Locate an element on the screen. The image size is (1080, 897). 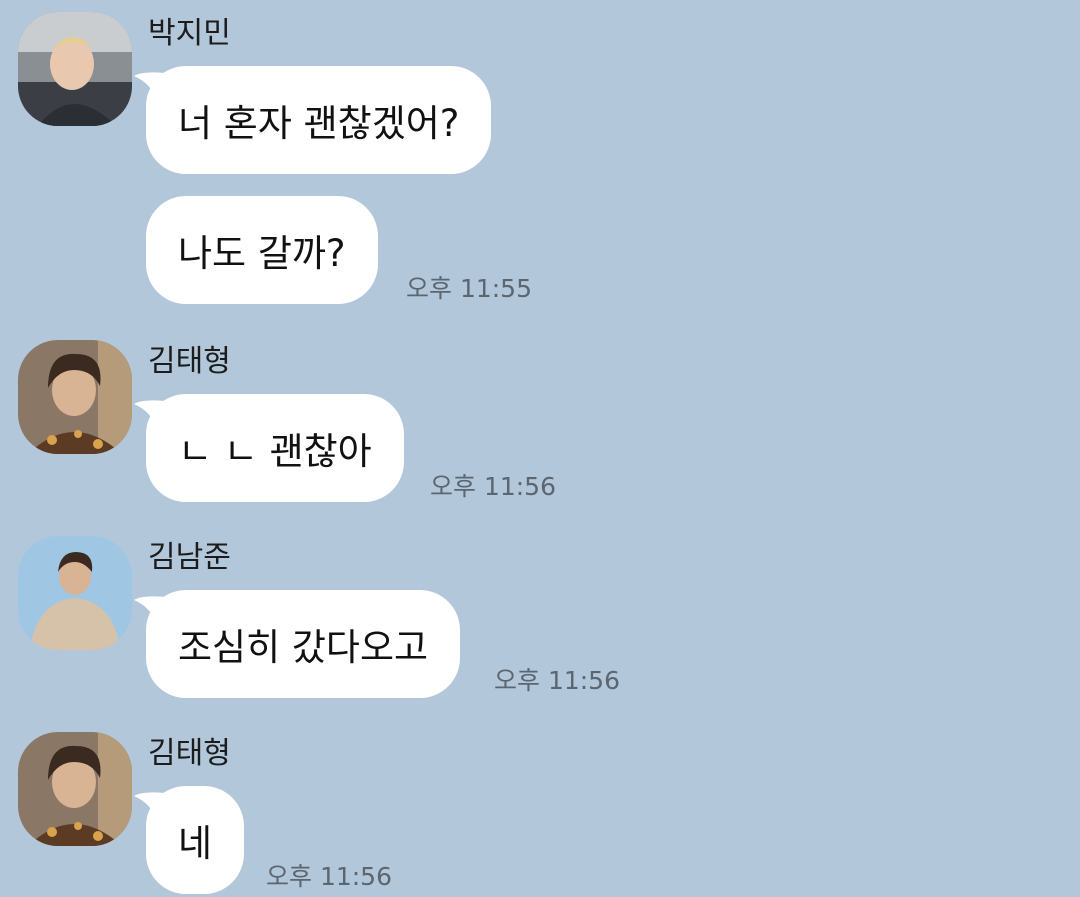
message-bubble: 네 is located at coordinates (195, 840).